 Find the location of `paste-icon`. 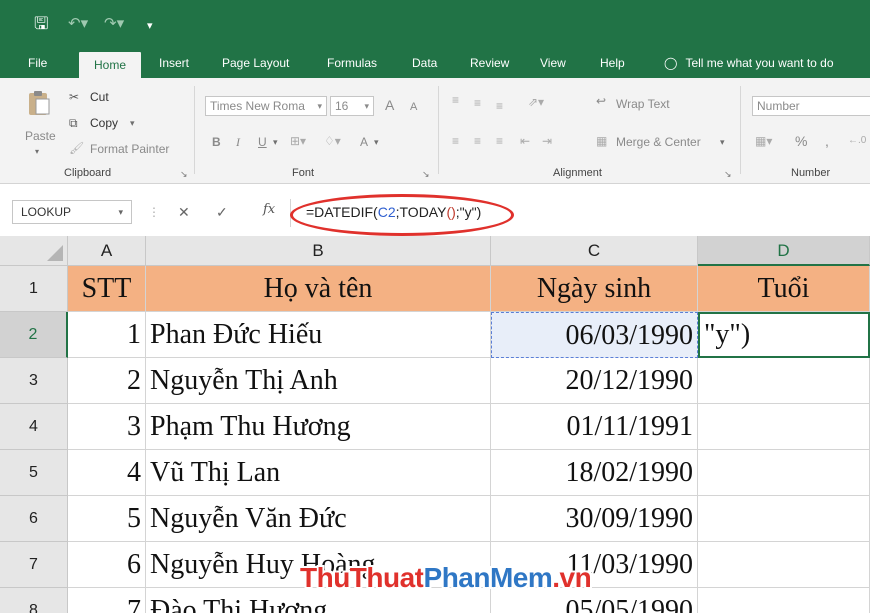

paste-icon is located at coordinates (39, 103).